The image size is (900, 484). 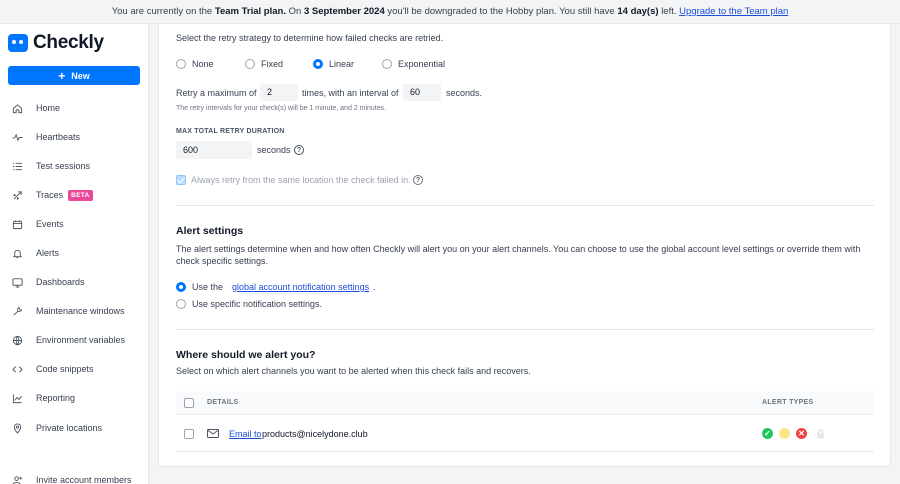 What do you see at coordinates (189, 434) in the screenshot?
I see `row-checkbox` at bounding box center [189, 434].